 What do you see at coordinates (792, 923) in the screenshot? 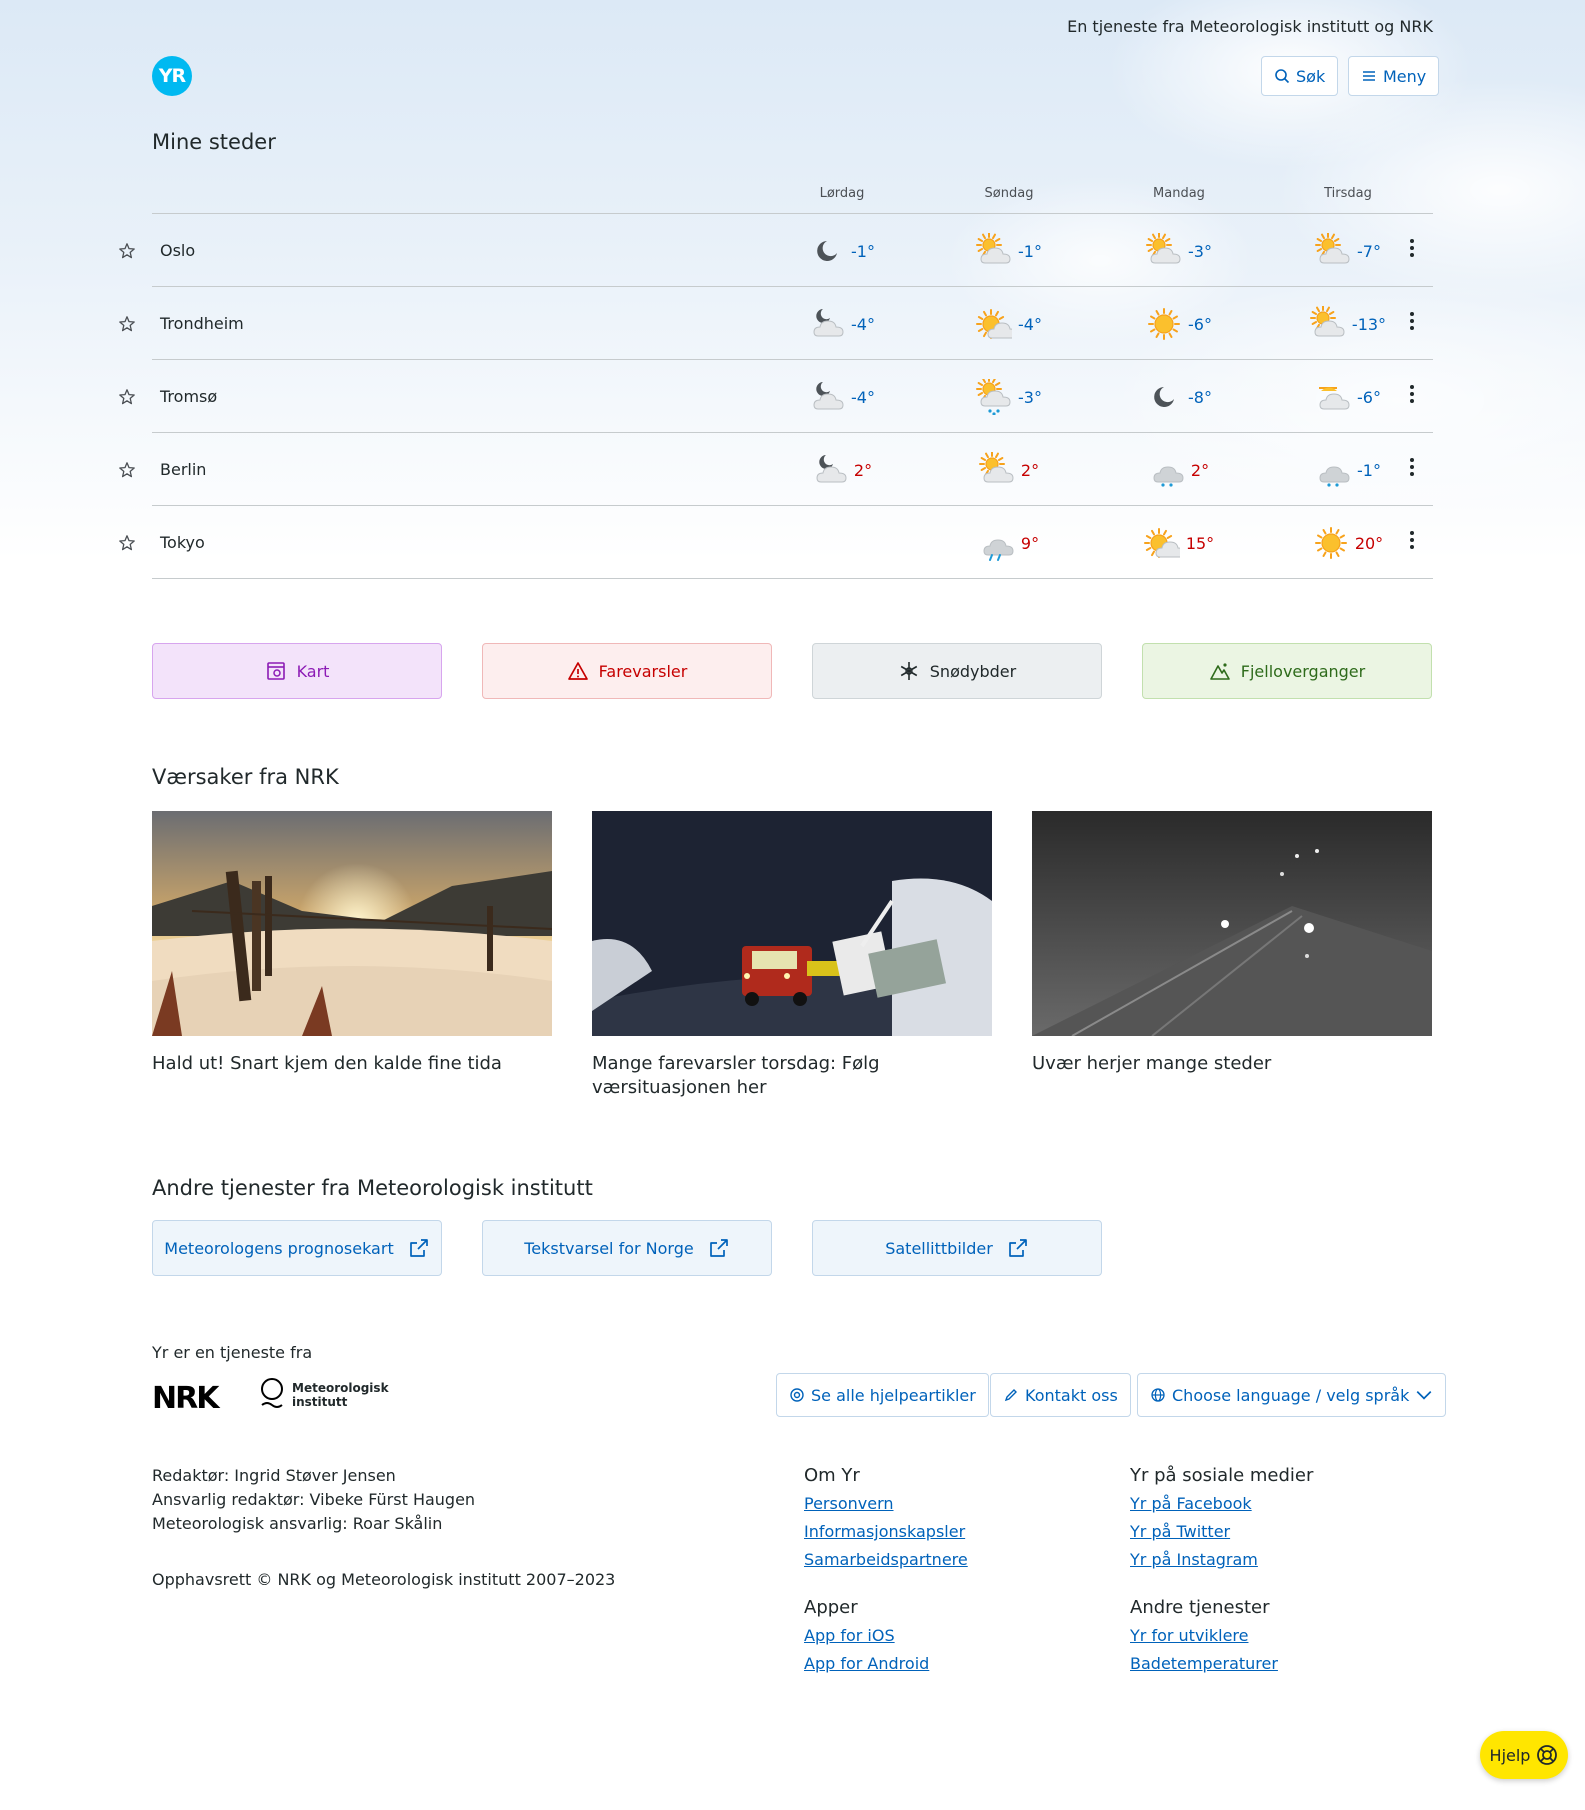
I see `article-image-truck-night` at bounding box center [792, 923].